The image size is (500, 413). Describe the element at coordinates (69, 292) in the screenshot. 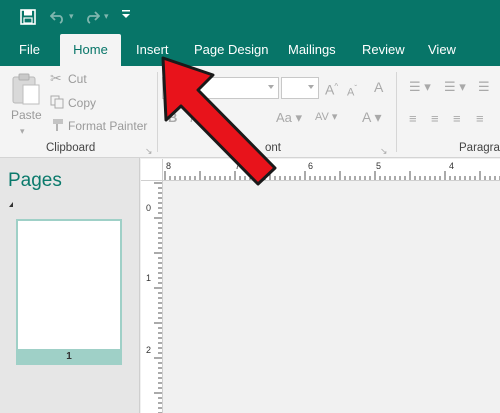

I see `page-thumbnail` at that location.